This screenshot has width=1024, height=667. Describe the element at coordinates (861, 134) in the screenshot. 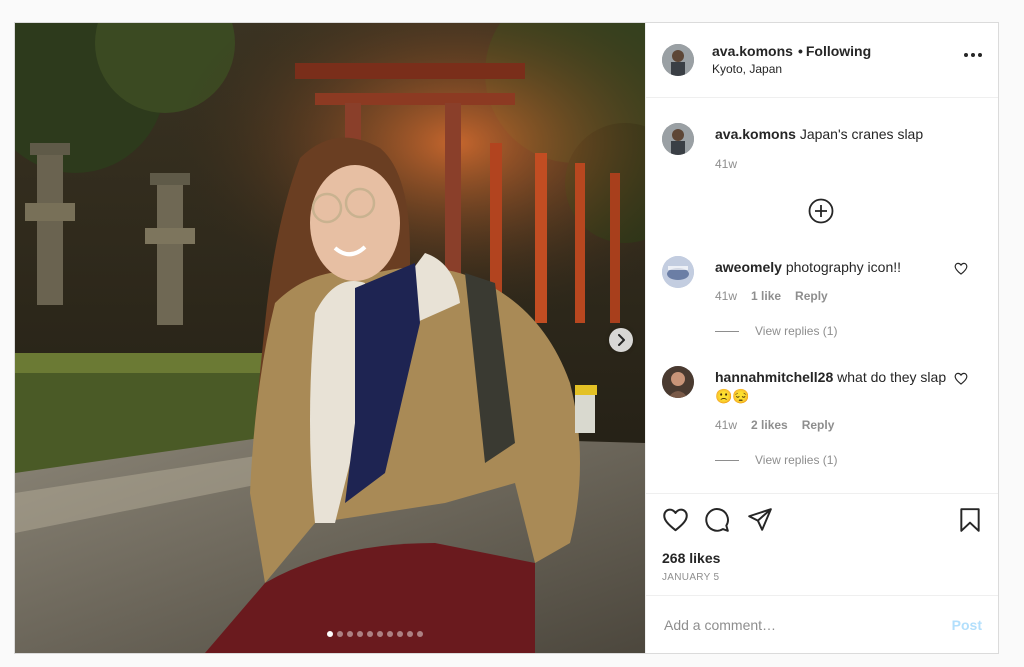

I see `caption-content: Japan's cranes slap` at that location.